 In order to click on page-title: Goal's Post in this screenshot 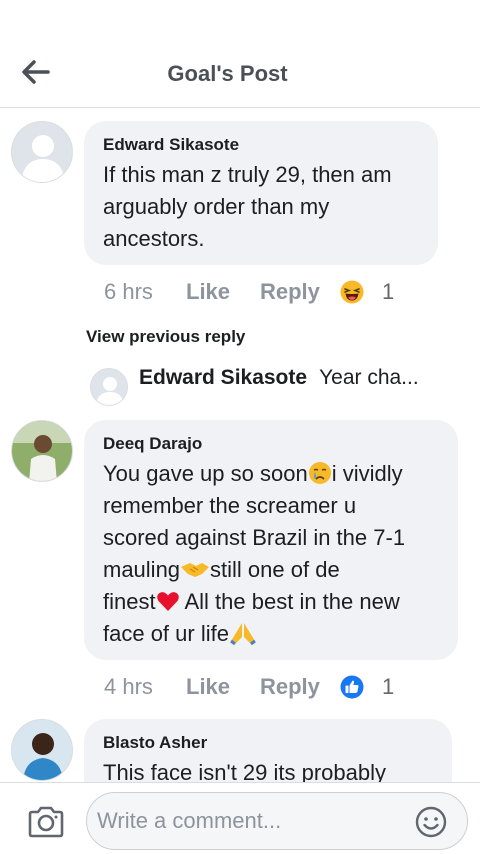, I will do `click(227, 73)`.